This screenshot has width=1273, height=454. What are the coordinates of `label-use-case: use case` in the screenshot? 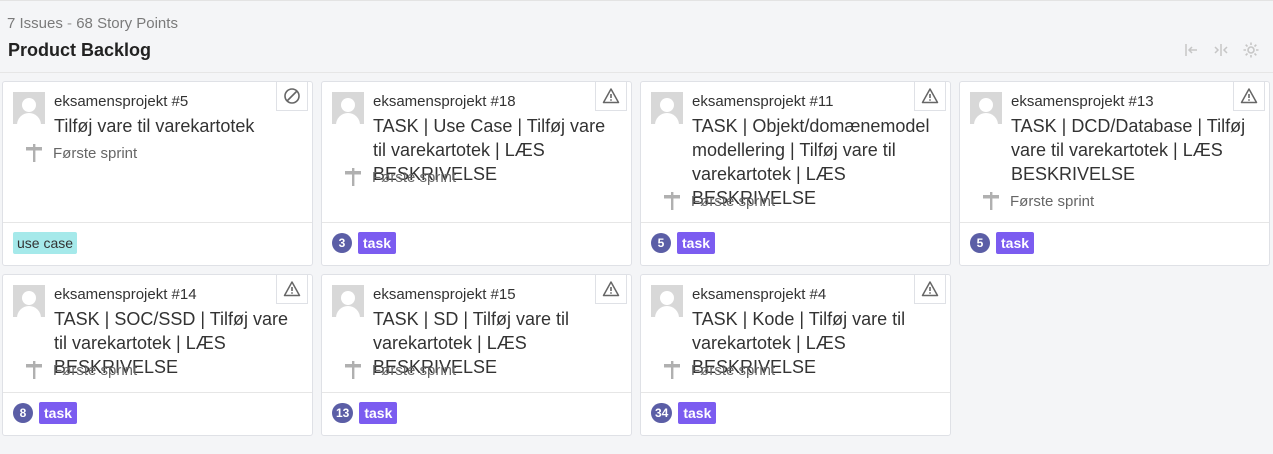 It's located at (45, 243).